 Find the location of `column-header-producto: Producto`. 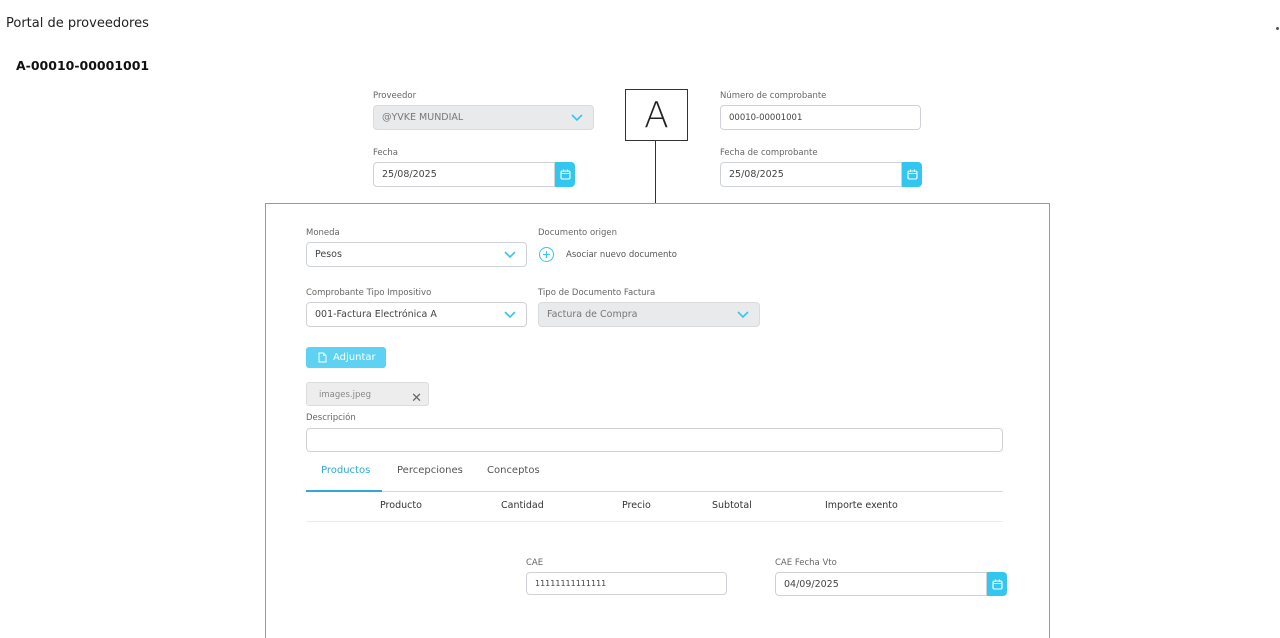

column-header-producto: Producto is located at coordinates (401, 505).